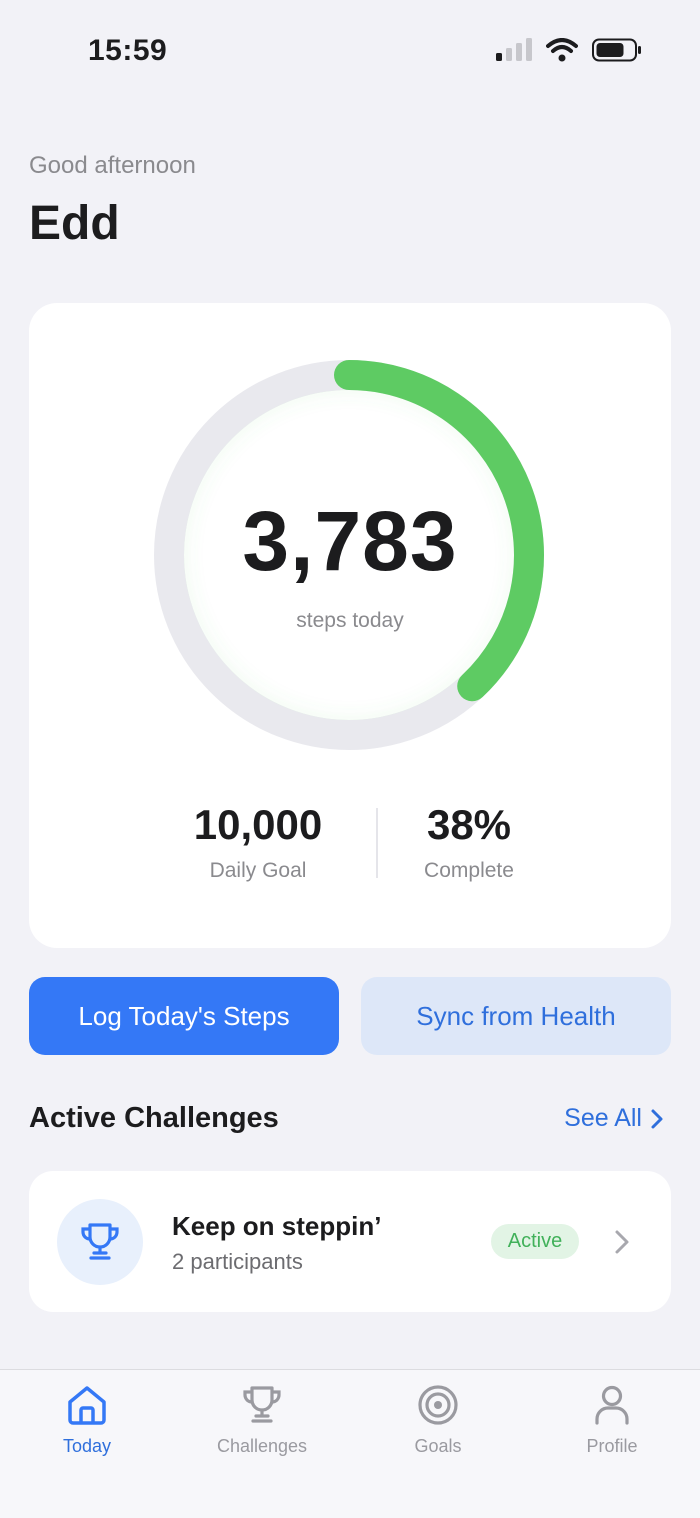 The width and height of the screenshot is (700, 1518). I want to click on steps-count: 3,783, so click(350, 541).